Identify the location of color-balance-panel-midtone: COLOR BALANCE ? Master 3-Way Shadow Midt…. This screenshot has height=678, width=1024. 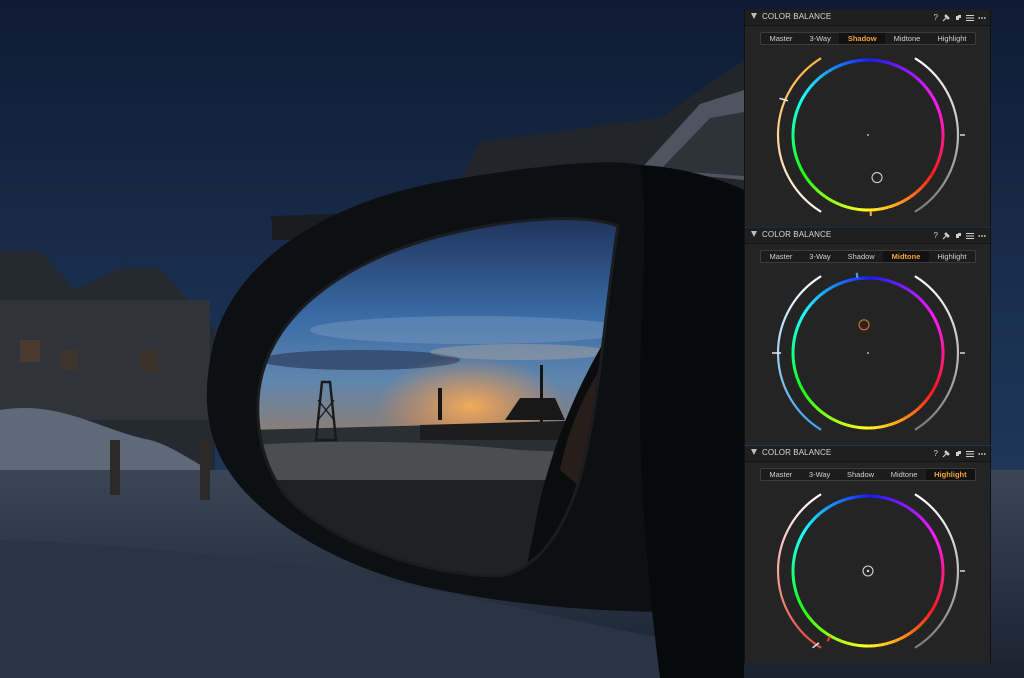
(867, 336).